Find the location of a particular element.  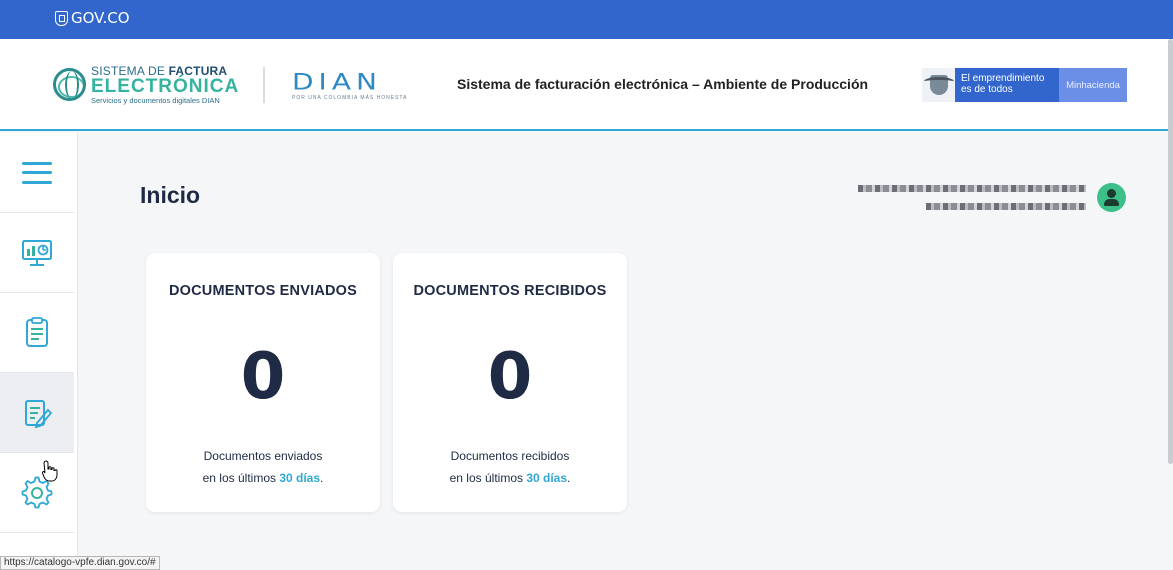

dian-wordmark: DIAN is located at coordinates (337, 81).